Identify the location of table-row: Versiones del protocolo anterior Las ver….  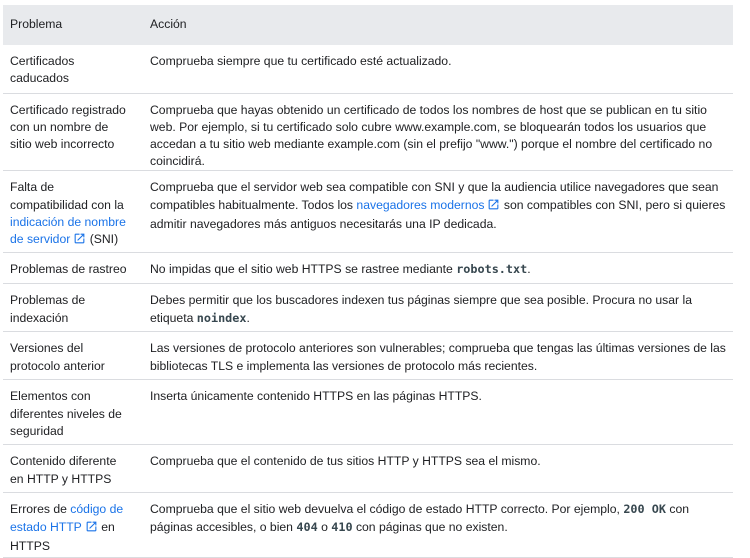
(368, 356).